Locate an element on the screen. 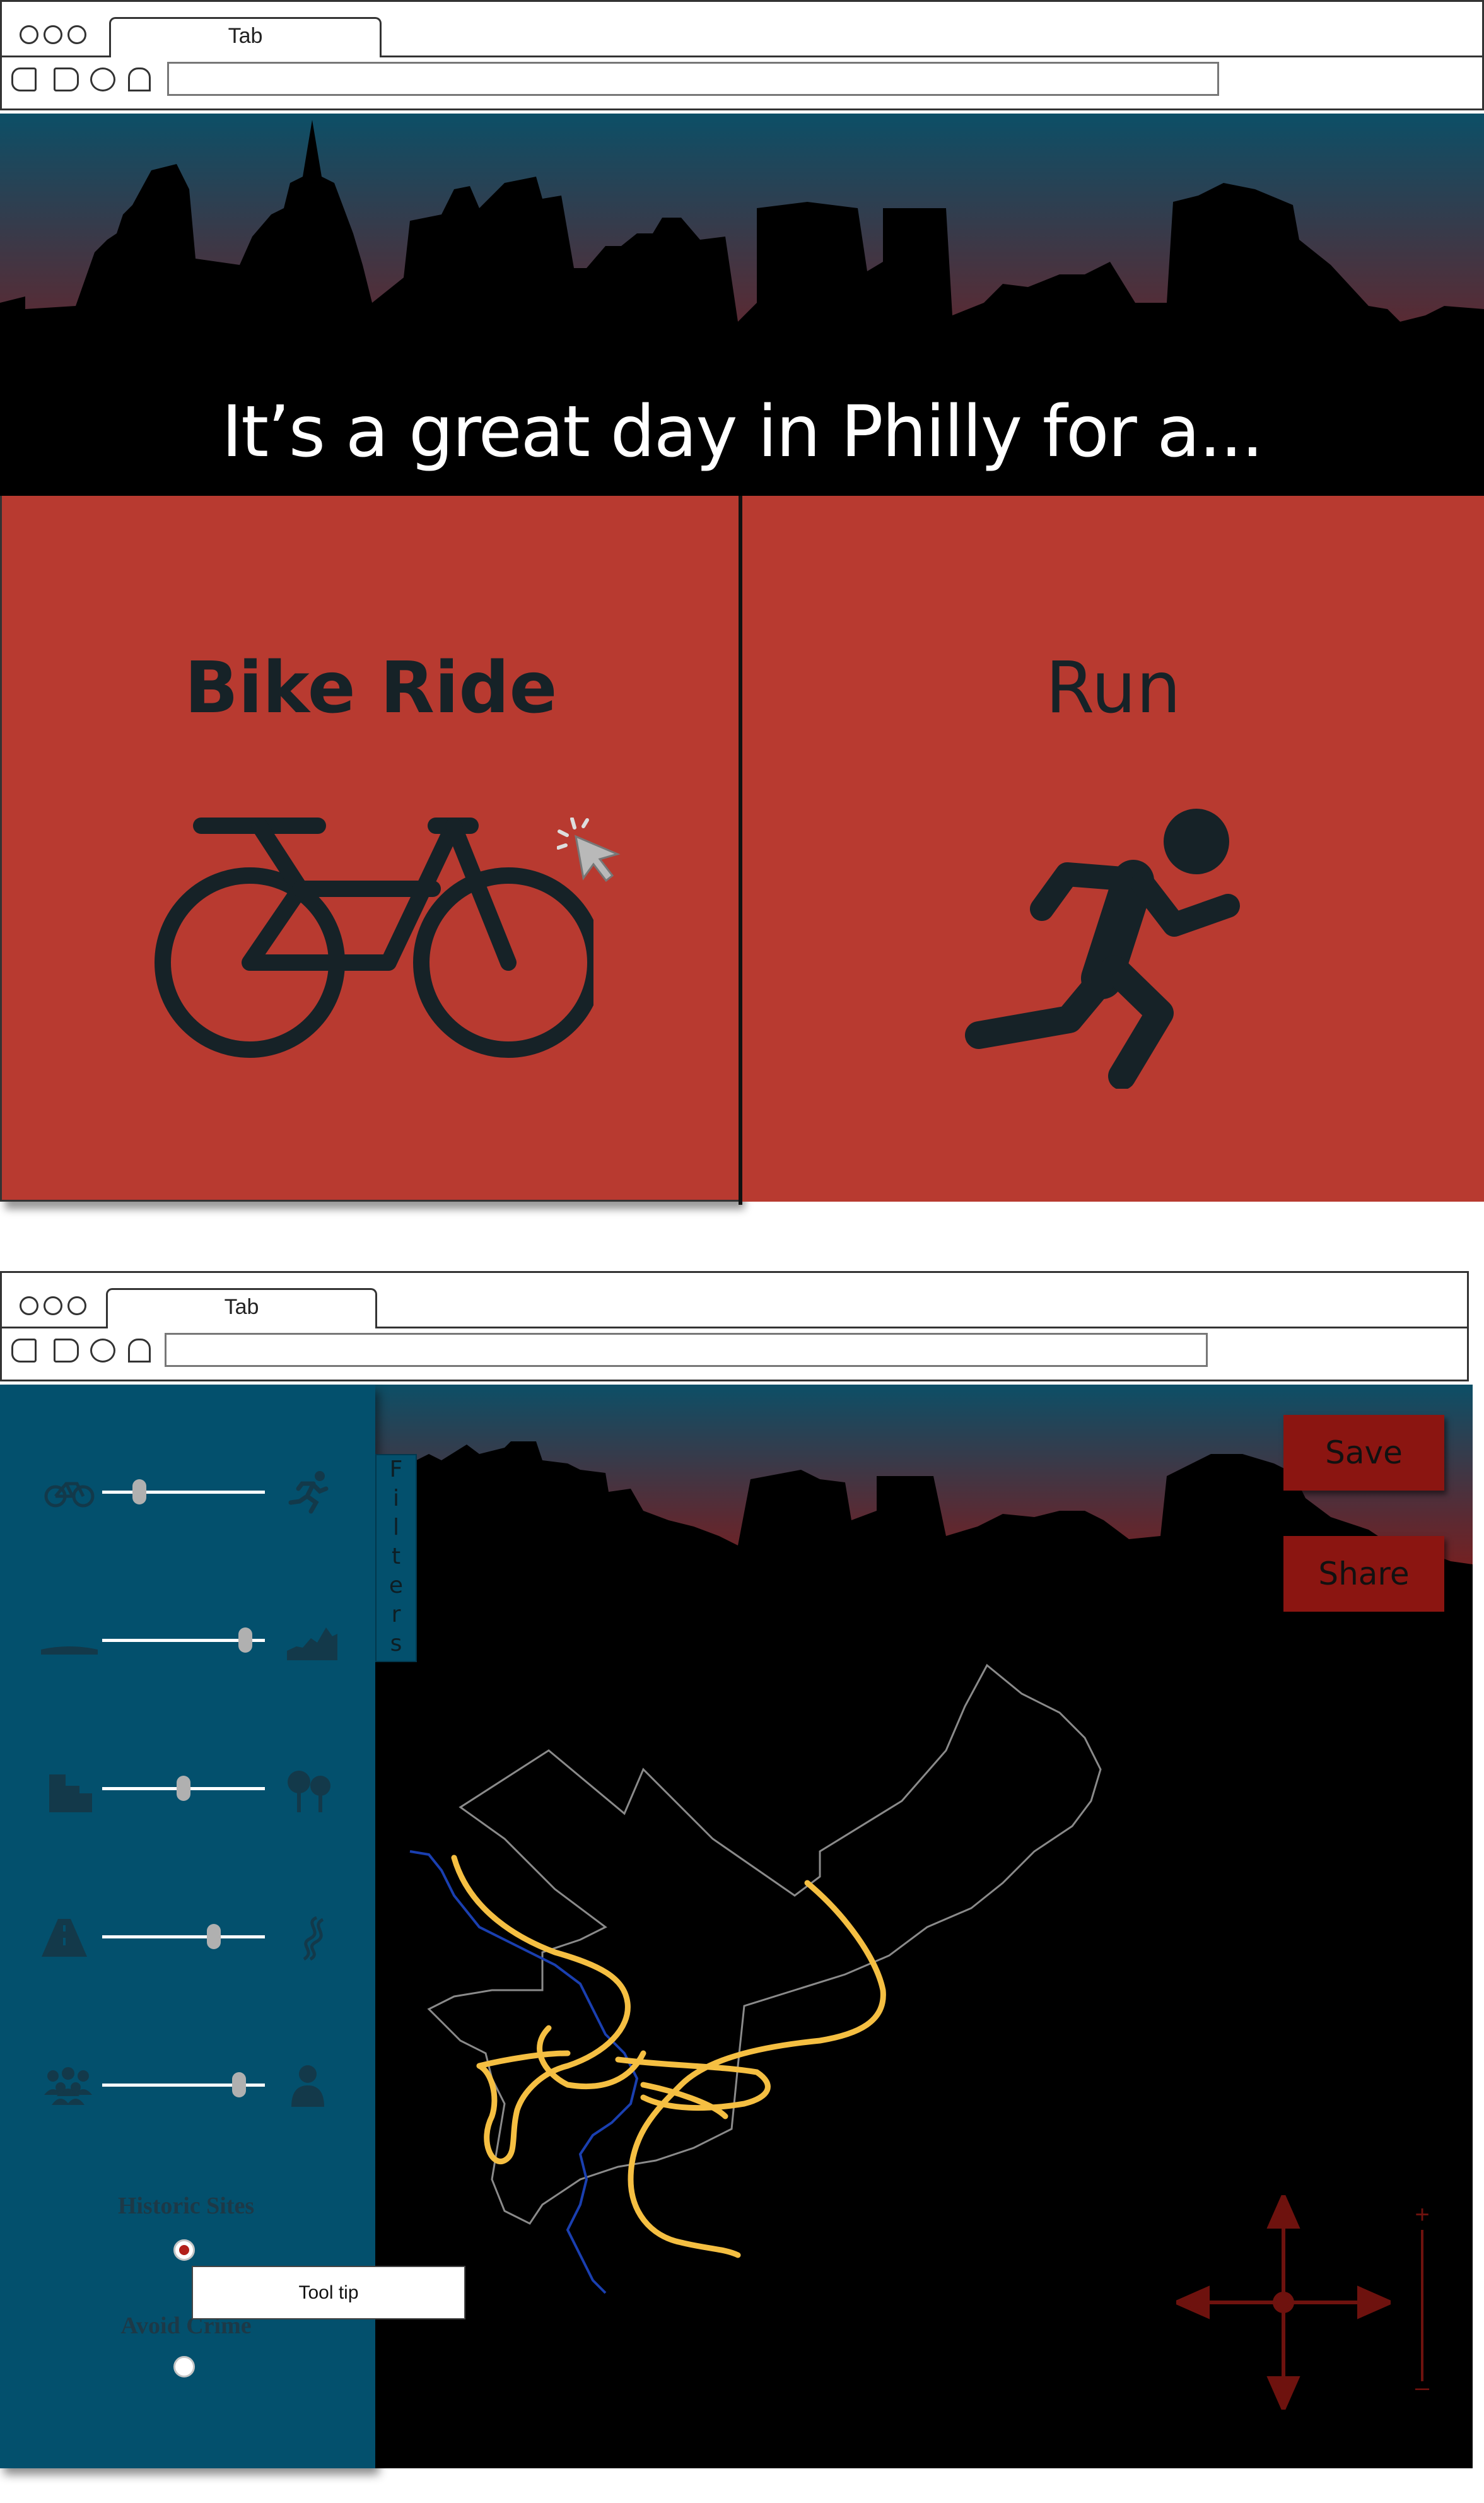  save-button-label: Save is located at coordinates (1364, 1452).